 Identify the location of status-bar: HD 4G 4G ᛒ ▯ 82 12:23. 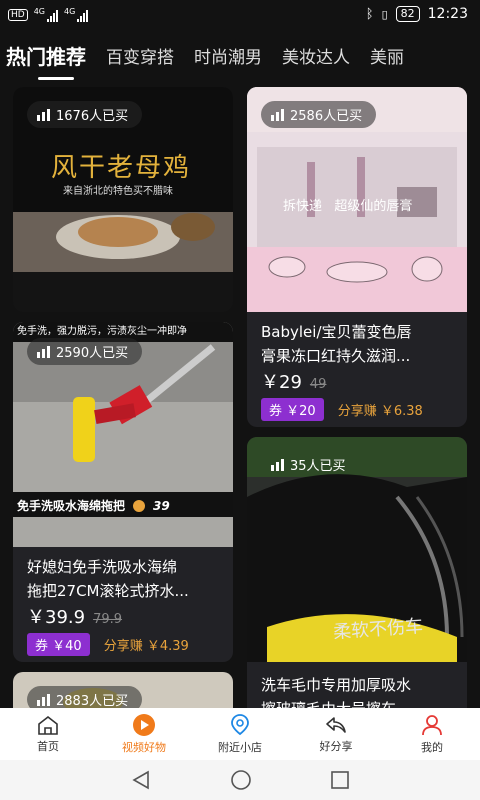
(240, 15).